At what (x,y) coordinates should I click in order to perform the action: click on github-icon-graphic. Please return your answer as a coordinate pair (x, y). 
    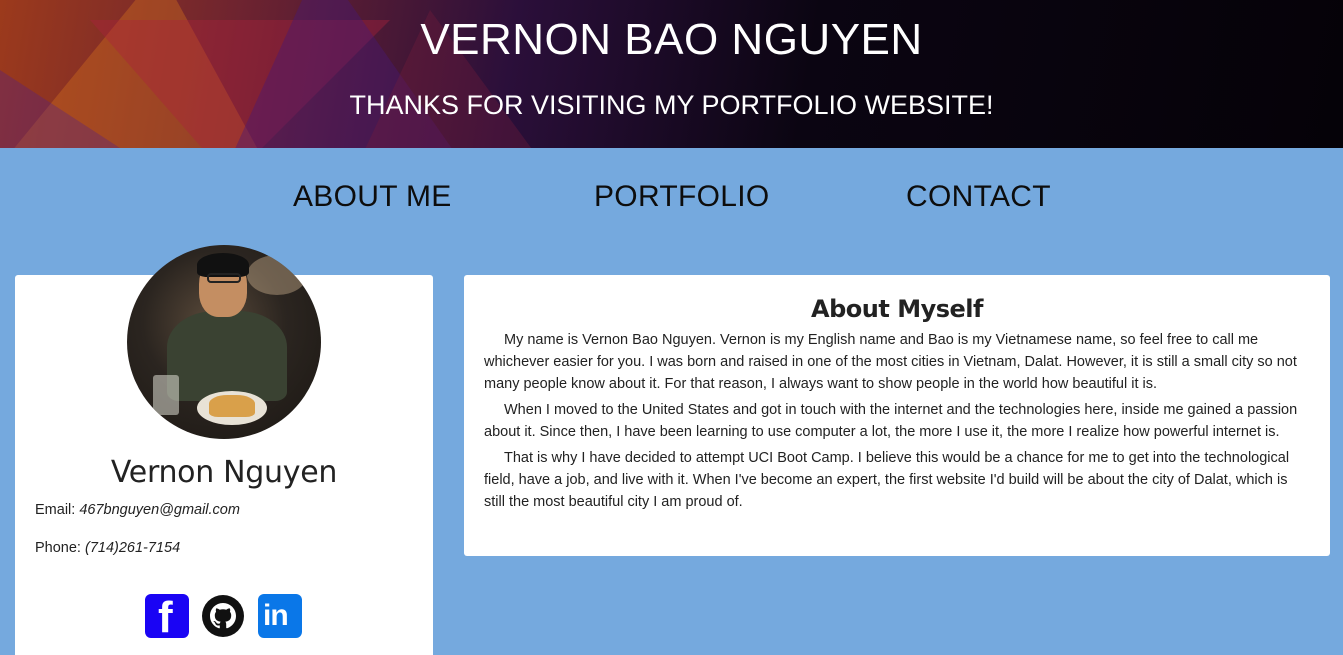
    Looking at the image, I should click on (223, 616).